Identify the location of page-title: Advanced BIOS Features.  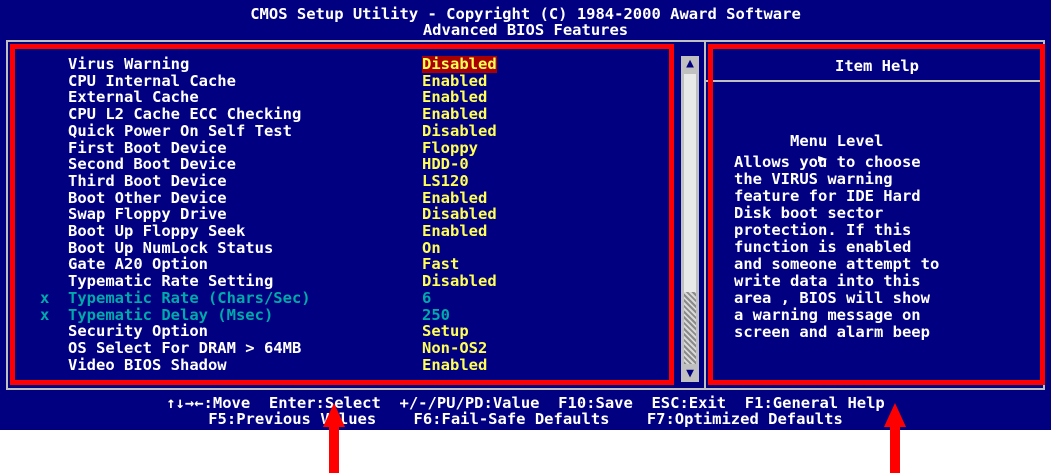
(525, 30).